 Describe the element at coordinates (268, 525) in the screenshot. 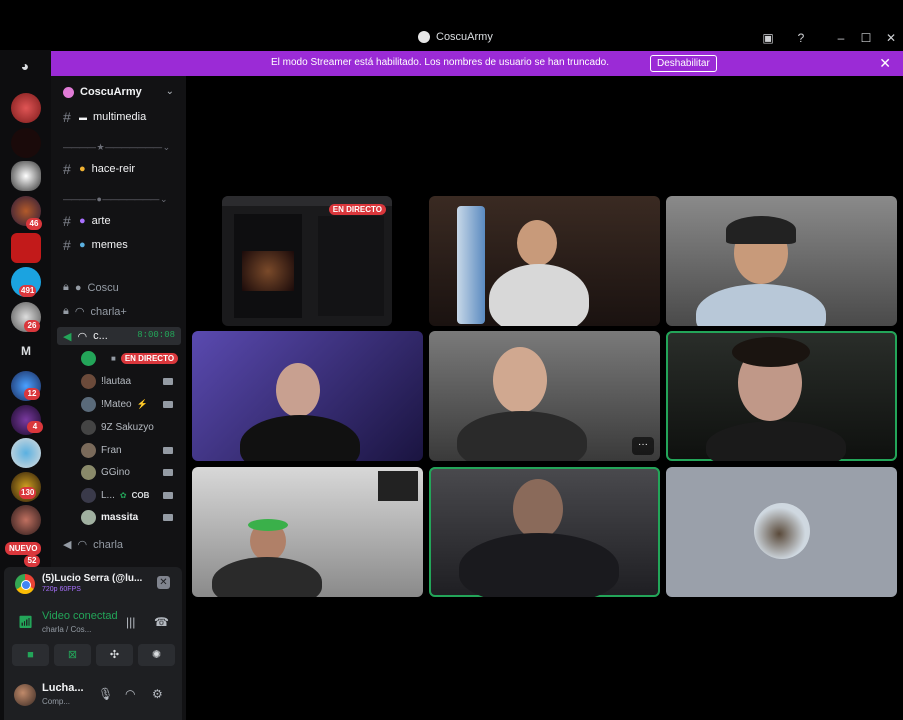

I see `green-cap` at that location.